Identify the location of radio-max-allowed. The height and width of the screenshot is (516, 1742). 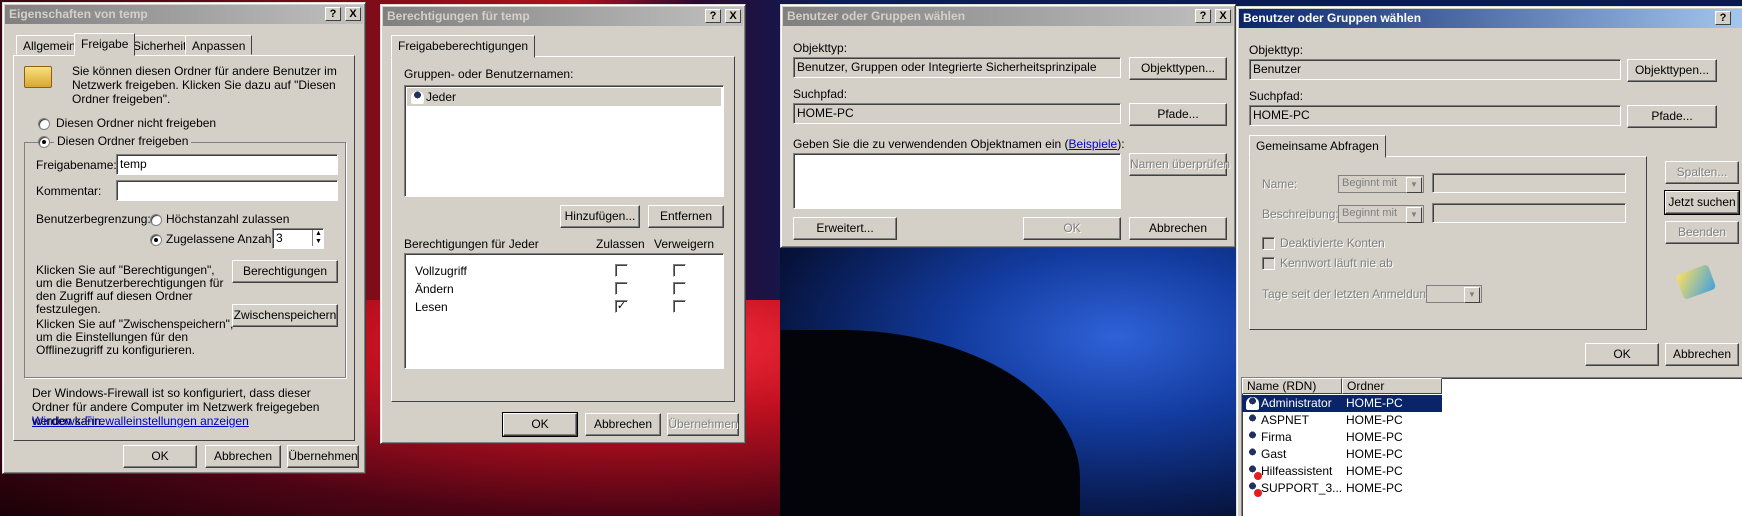
(156, 220).